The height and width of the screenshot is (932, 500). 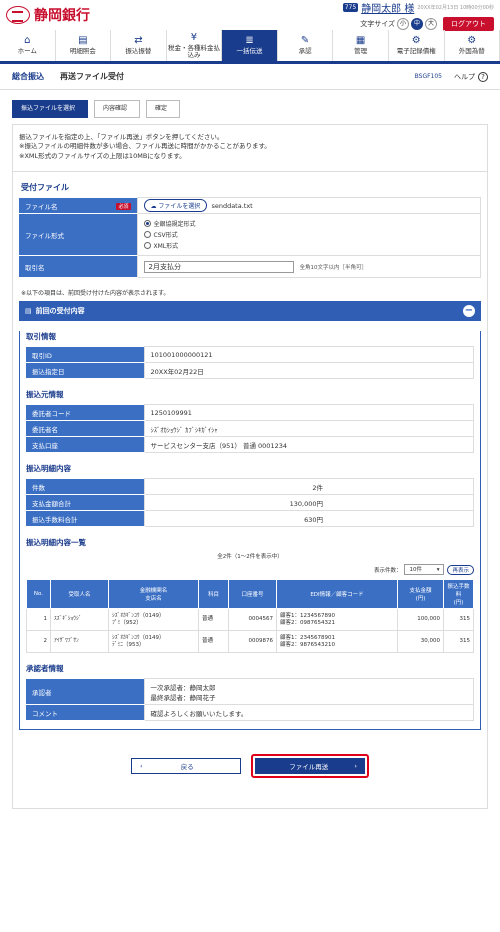 What do you see at coordinates (45, 395) in the screenshot?
I see `source-info-title: 振込元情報` at bounding box center [45, 395].